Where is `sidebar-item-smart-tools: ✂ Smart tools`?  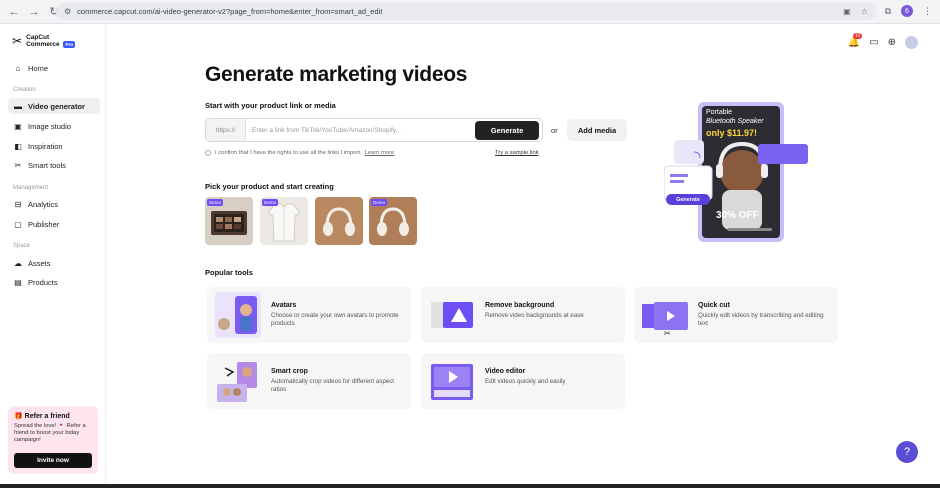
sidebar-item-smart-tools: ✂ Smart tools is located at coordinates (54, 165).